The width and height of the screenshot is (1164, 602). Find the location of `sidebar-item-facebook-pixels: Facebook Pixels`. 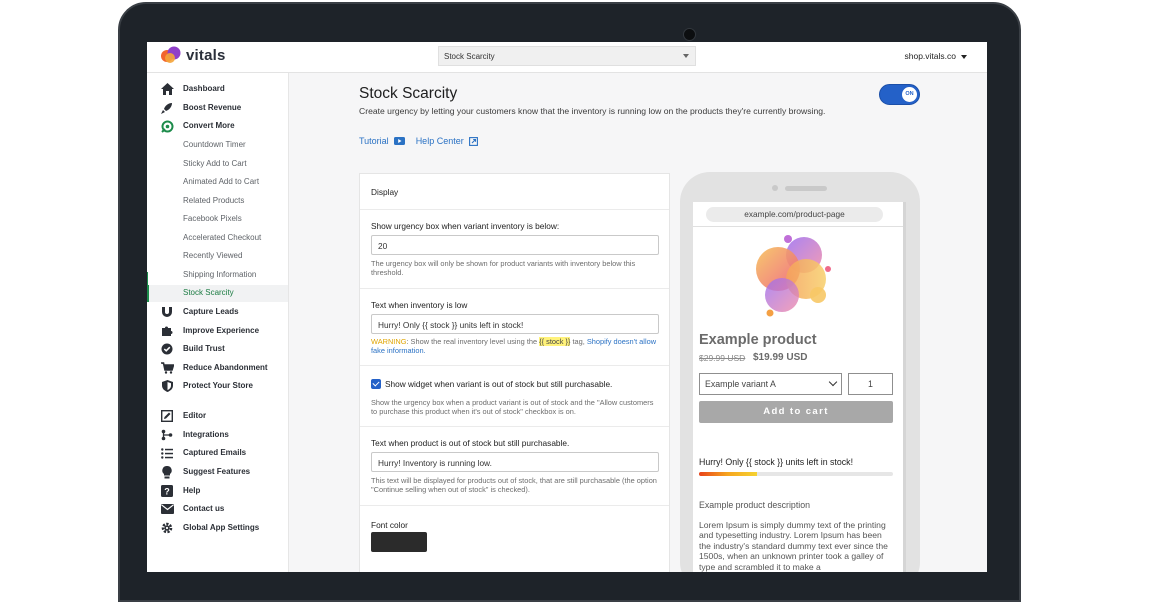

sidebar-item-facebook-pixels: Facebook Pixels is located at coordinates (217, 219).